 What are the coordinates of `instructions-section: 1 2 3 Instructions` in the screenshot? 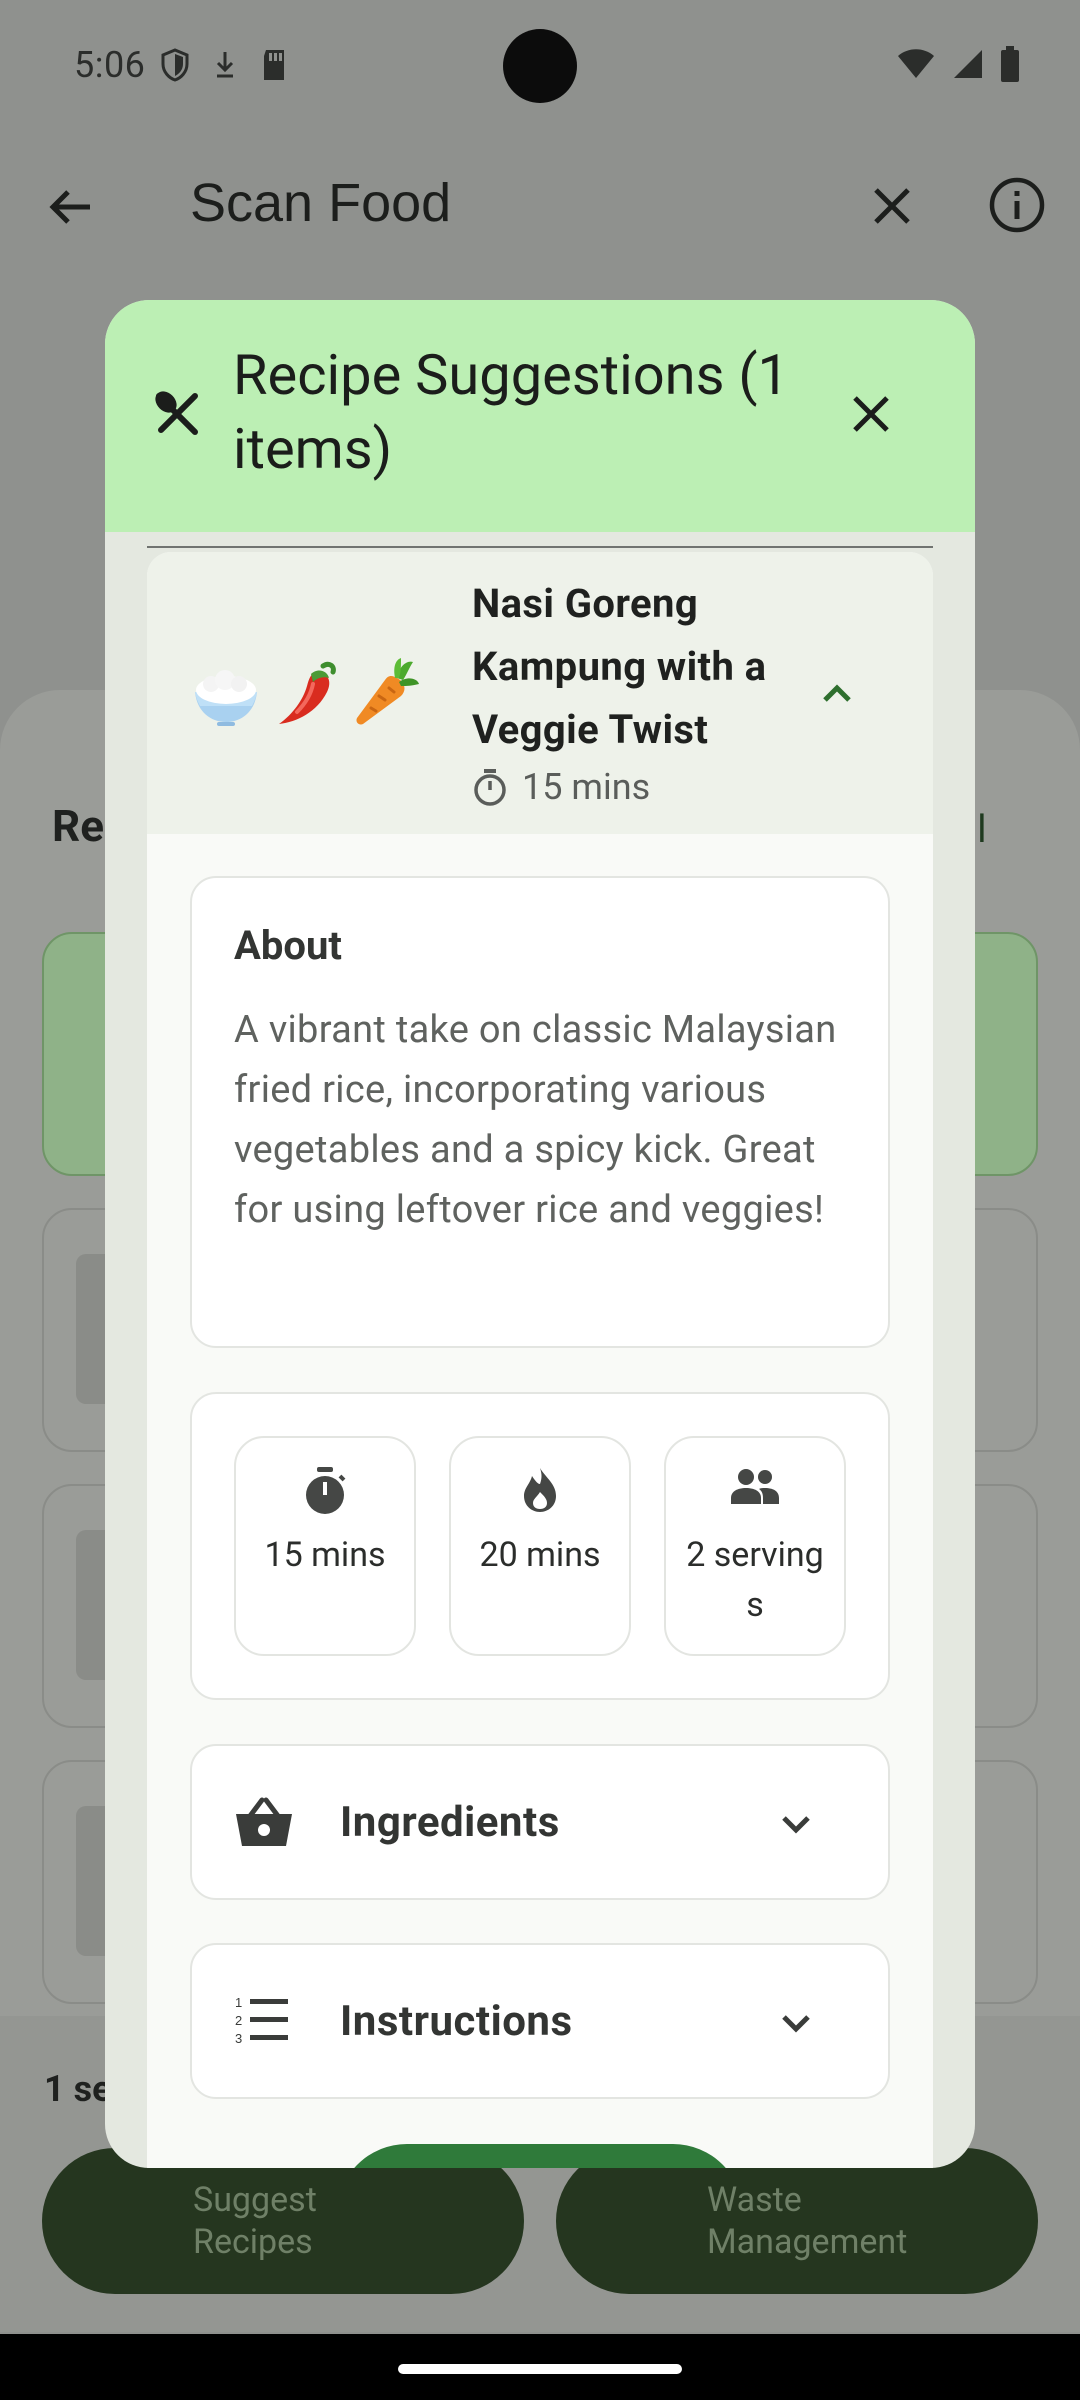 It's located at (540, 2021).